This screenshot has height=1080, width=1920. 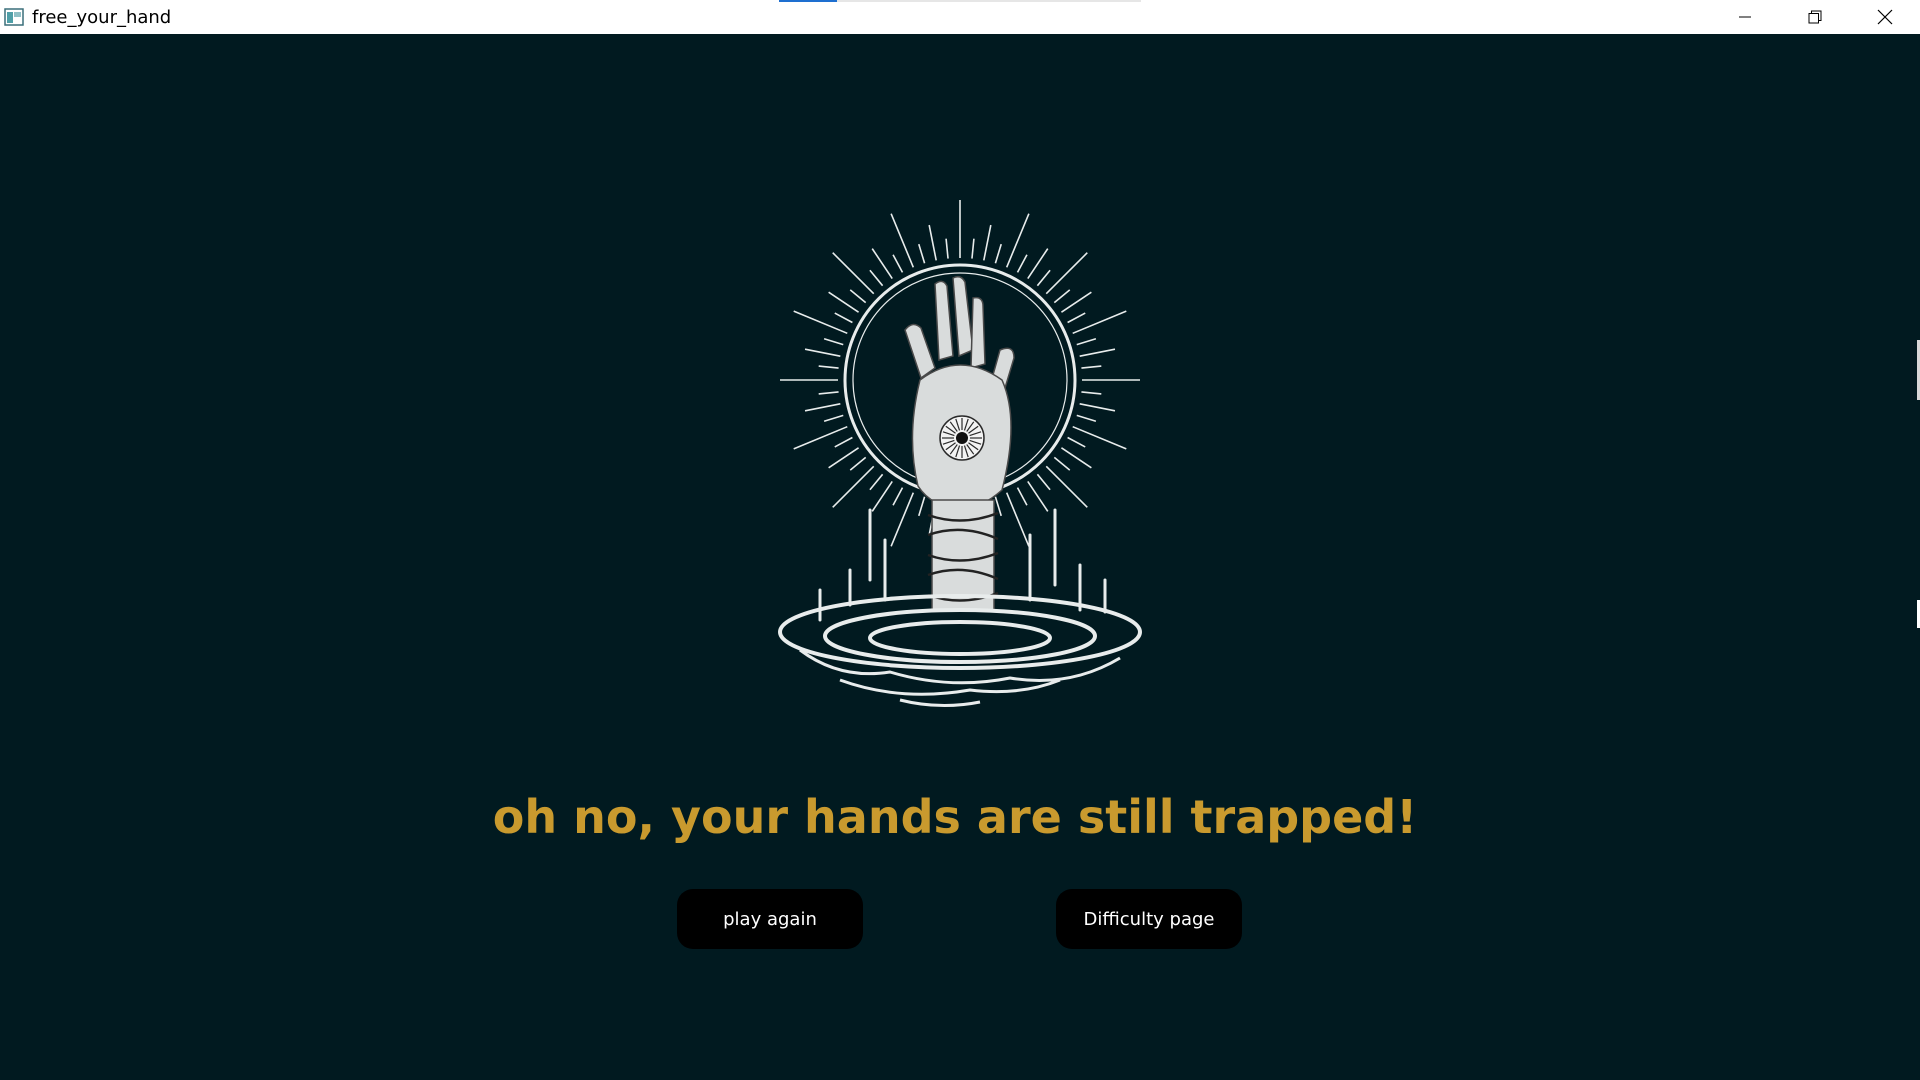 I want to click on window-controls, so click(x=1815, y=17).